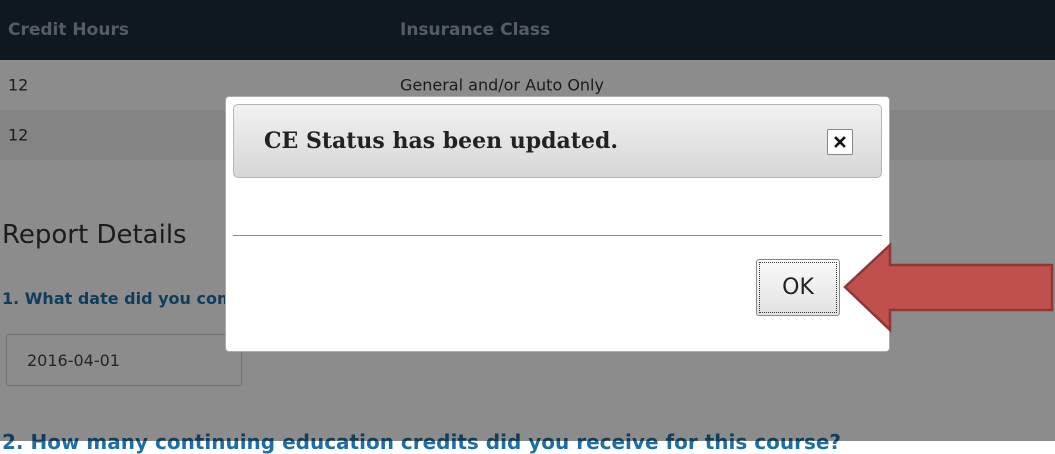 The height and width of the screenshot is (454, 1055). I want to click on dialog-titlebar: CE Status has been updated., so click(557, 141).